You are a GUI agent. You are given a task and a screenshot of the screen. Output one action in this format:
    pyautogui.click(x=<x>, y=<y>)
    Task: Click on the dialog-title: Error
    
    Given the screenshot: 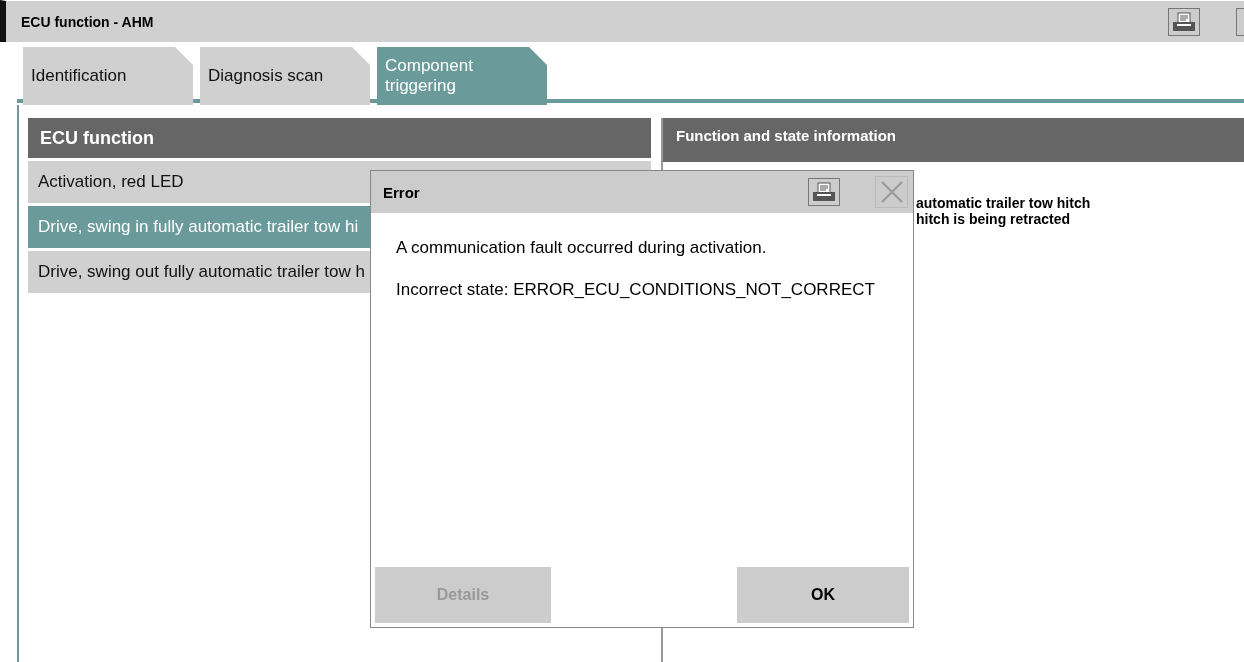 What is the action you would take?
    pyautogui.click(x=402, y=192)
    